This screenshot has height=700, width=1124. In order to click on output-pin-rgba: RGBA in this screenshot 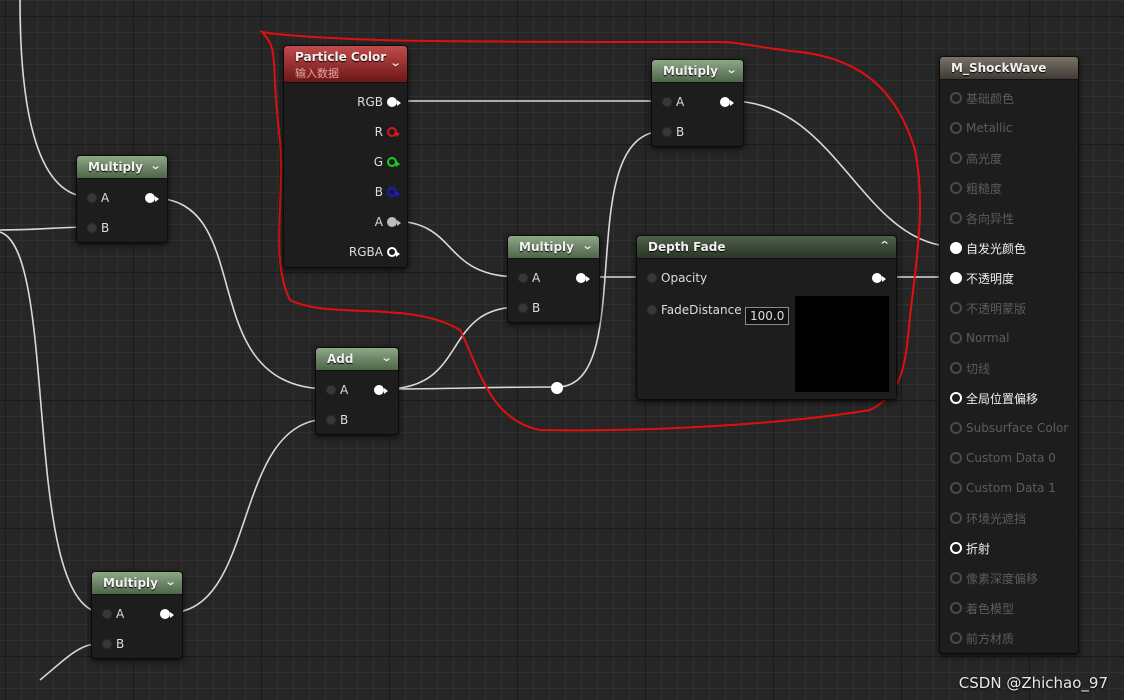, I will do `click(372, 252)`.